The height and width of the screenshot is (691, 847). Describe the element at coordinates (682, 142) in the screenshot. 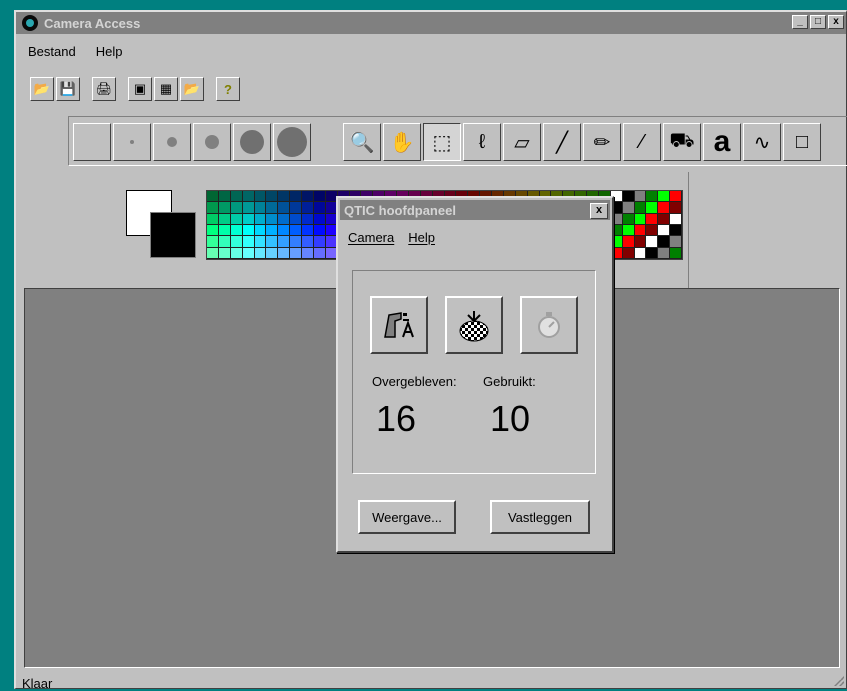

I see `fill-icon: ⛟` at that location.